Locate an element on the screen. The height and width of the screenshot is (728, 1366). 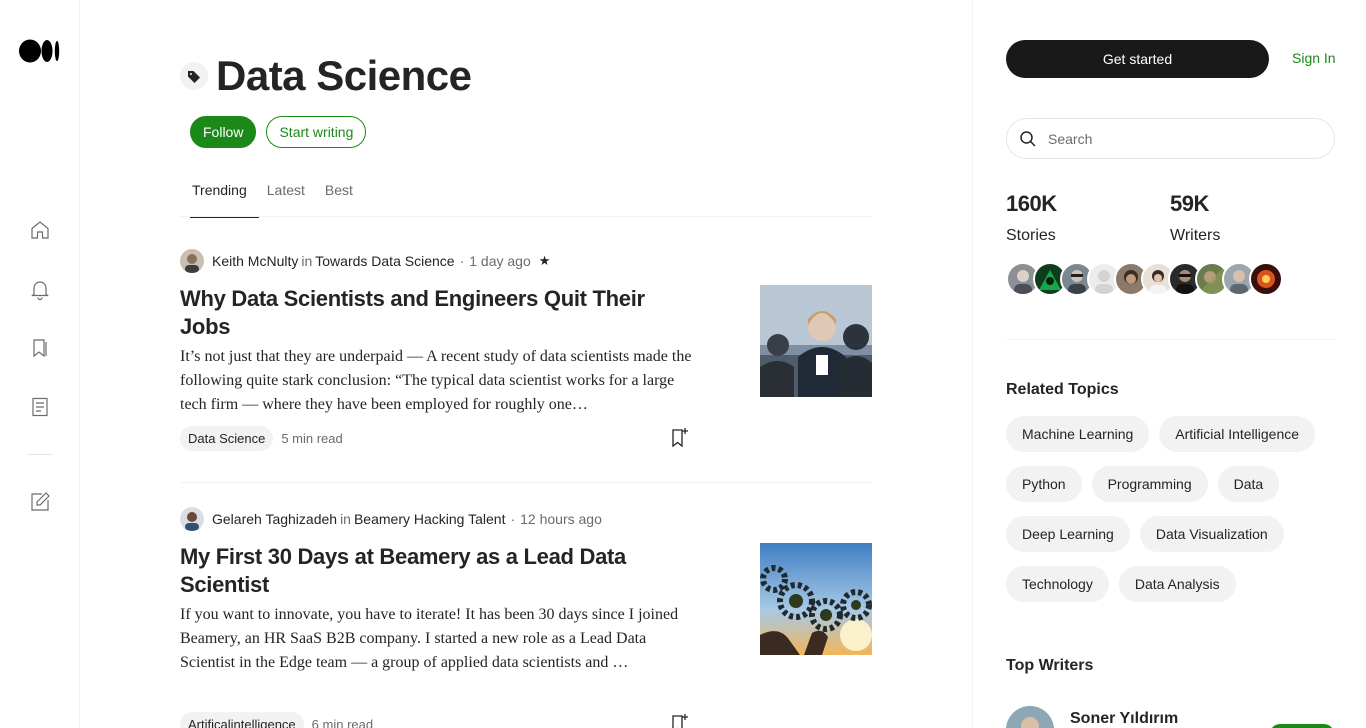
publication-name: Beamery Hacking Talent is located at coordinates (429, 519).